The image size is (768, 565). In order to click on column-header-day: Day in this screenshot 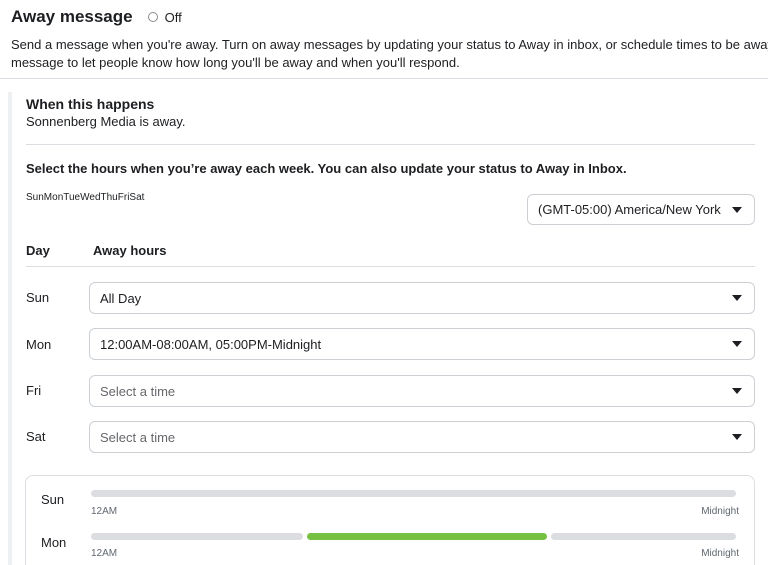, I will do `click(38, 250)`.